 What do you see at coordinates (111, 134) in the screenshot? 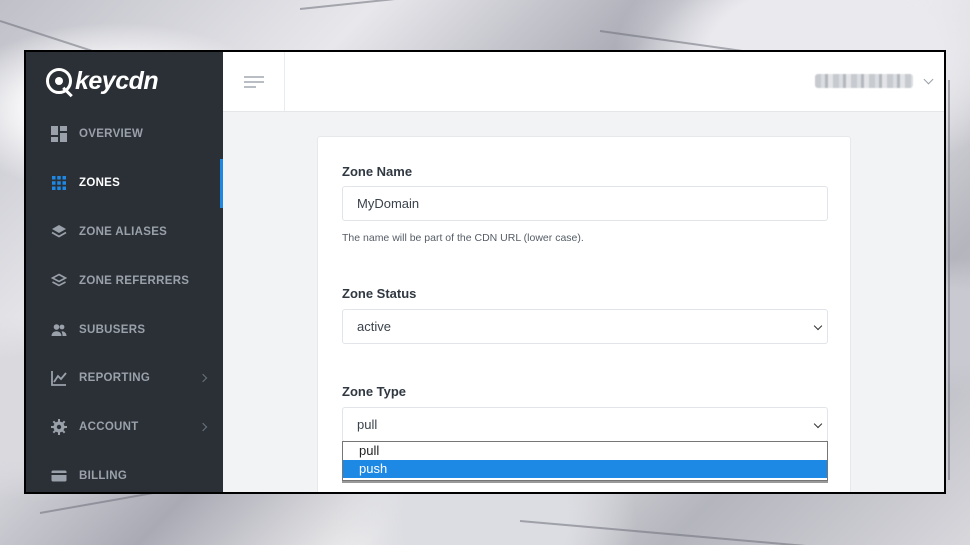
I see `sidebar-item-label: OVERVIEW` at bounding box center [111, 134].